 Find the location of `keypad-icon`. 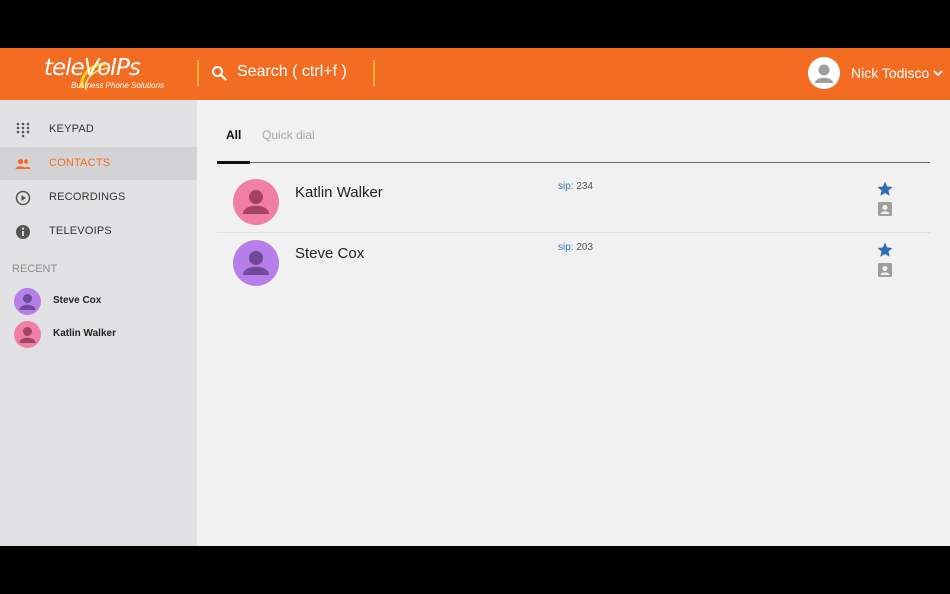

keypad-icon is located at coordinates (23, 130).